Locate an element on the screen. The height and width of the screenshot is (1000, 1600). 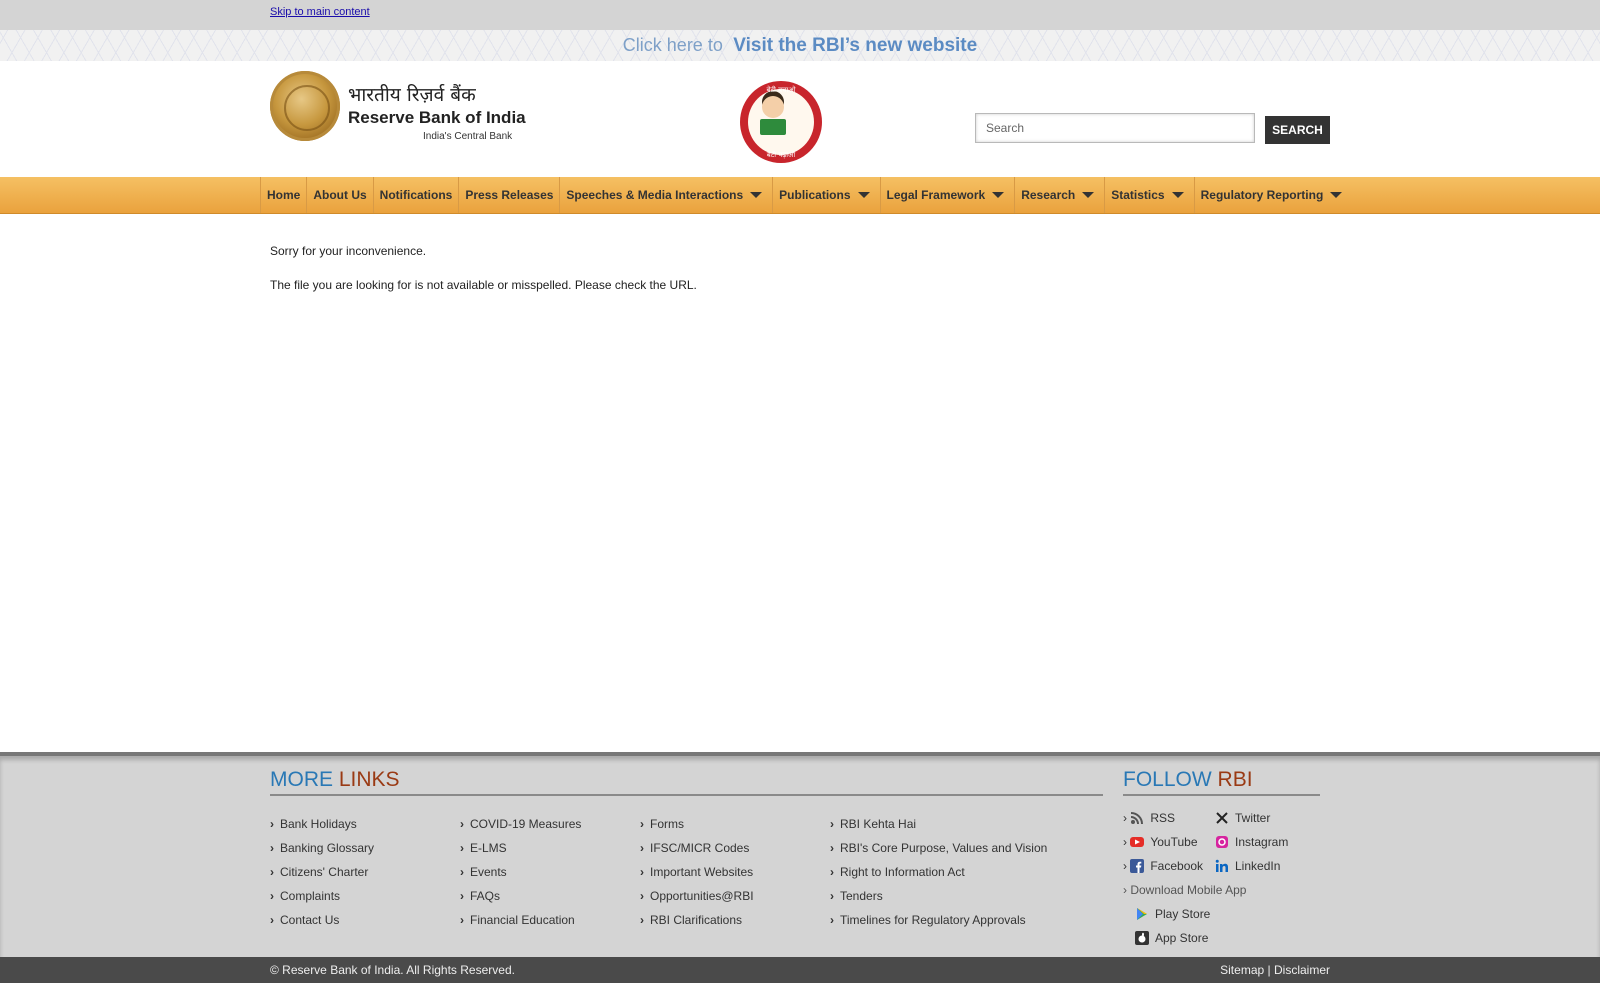
nav-item-label: Research is located at coordinates (1048, 195).